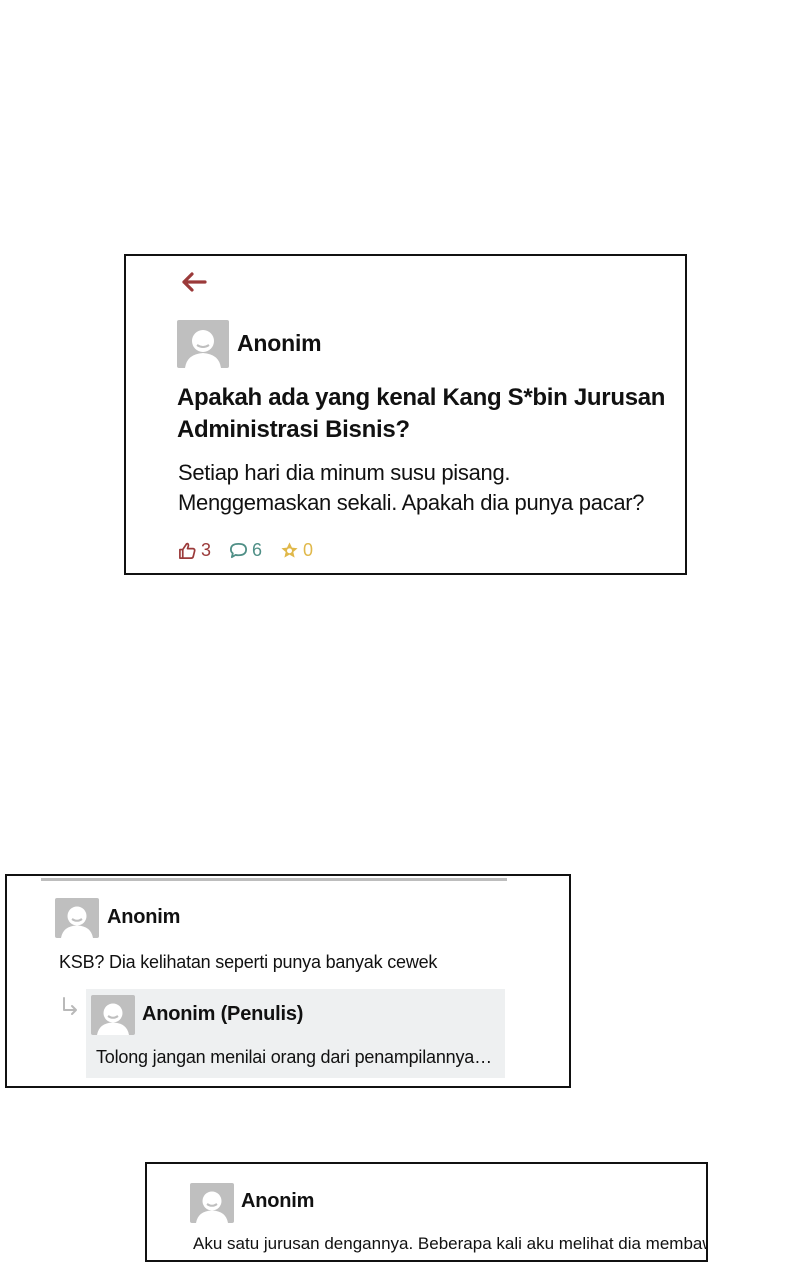  Describe the element at coordinates (71, 1007) in the screenshot. I see `reply-arrow-icon` at that location.